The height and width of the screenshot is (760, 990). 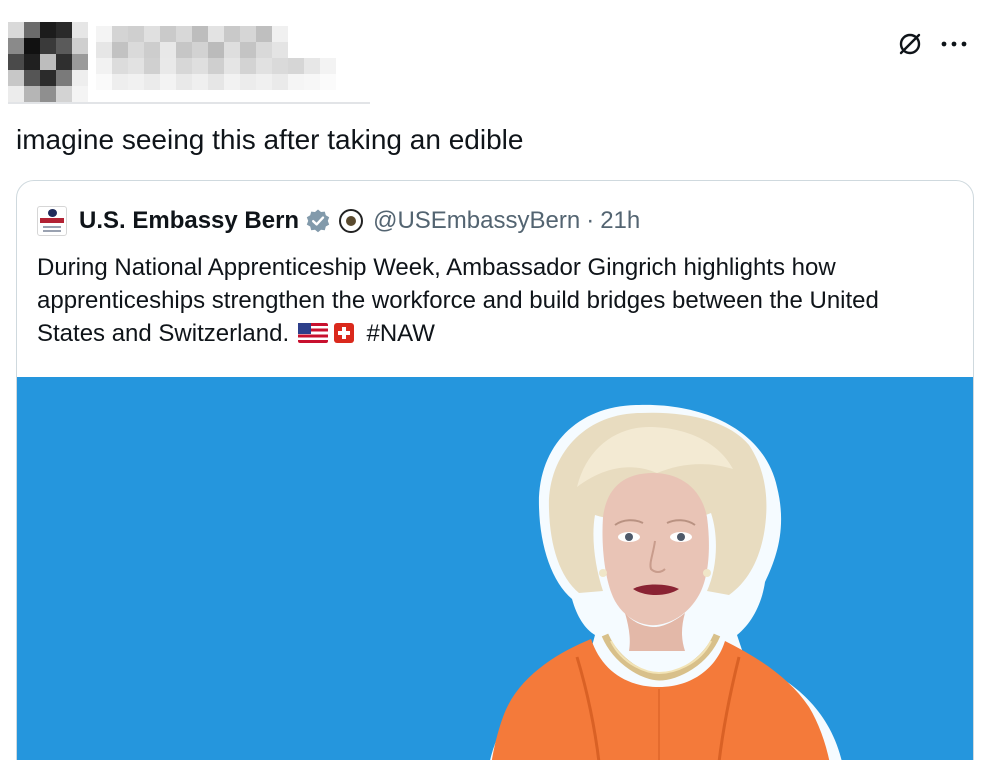 I want to click on author-avatar-redacted, so click(x=48, y=62).